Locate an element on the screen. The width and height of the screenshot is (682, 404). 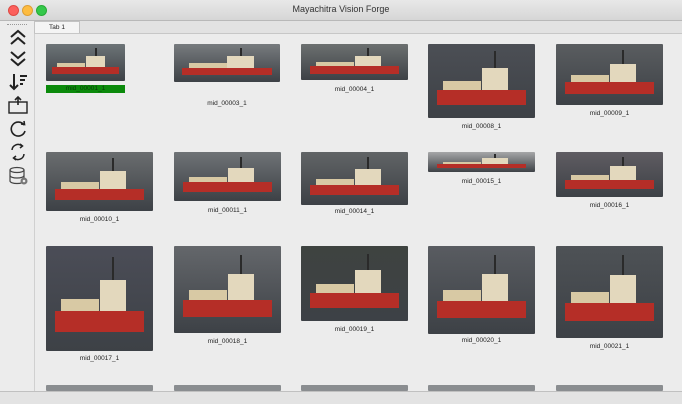
double-chevron-up-icon is located at coordinates (18, 37).